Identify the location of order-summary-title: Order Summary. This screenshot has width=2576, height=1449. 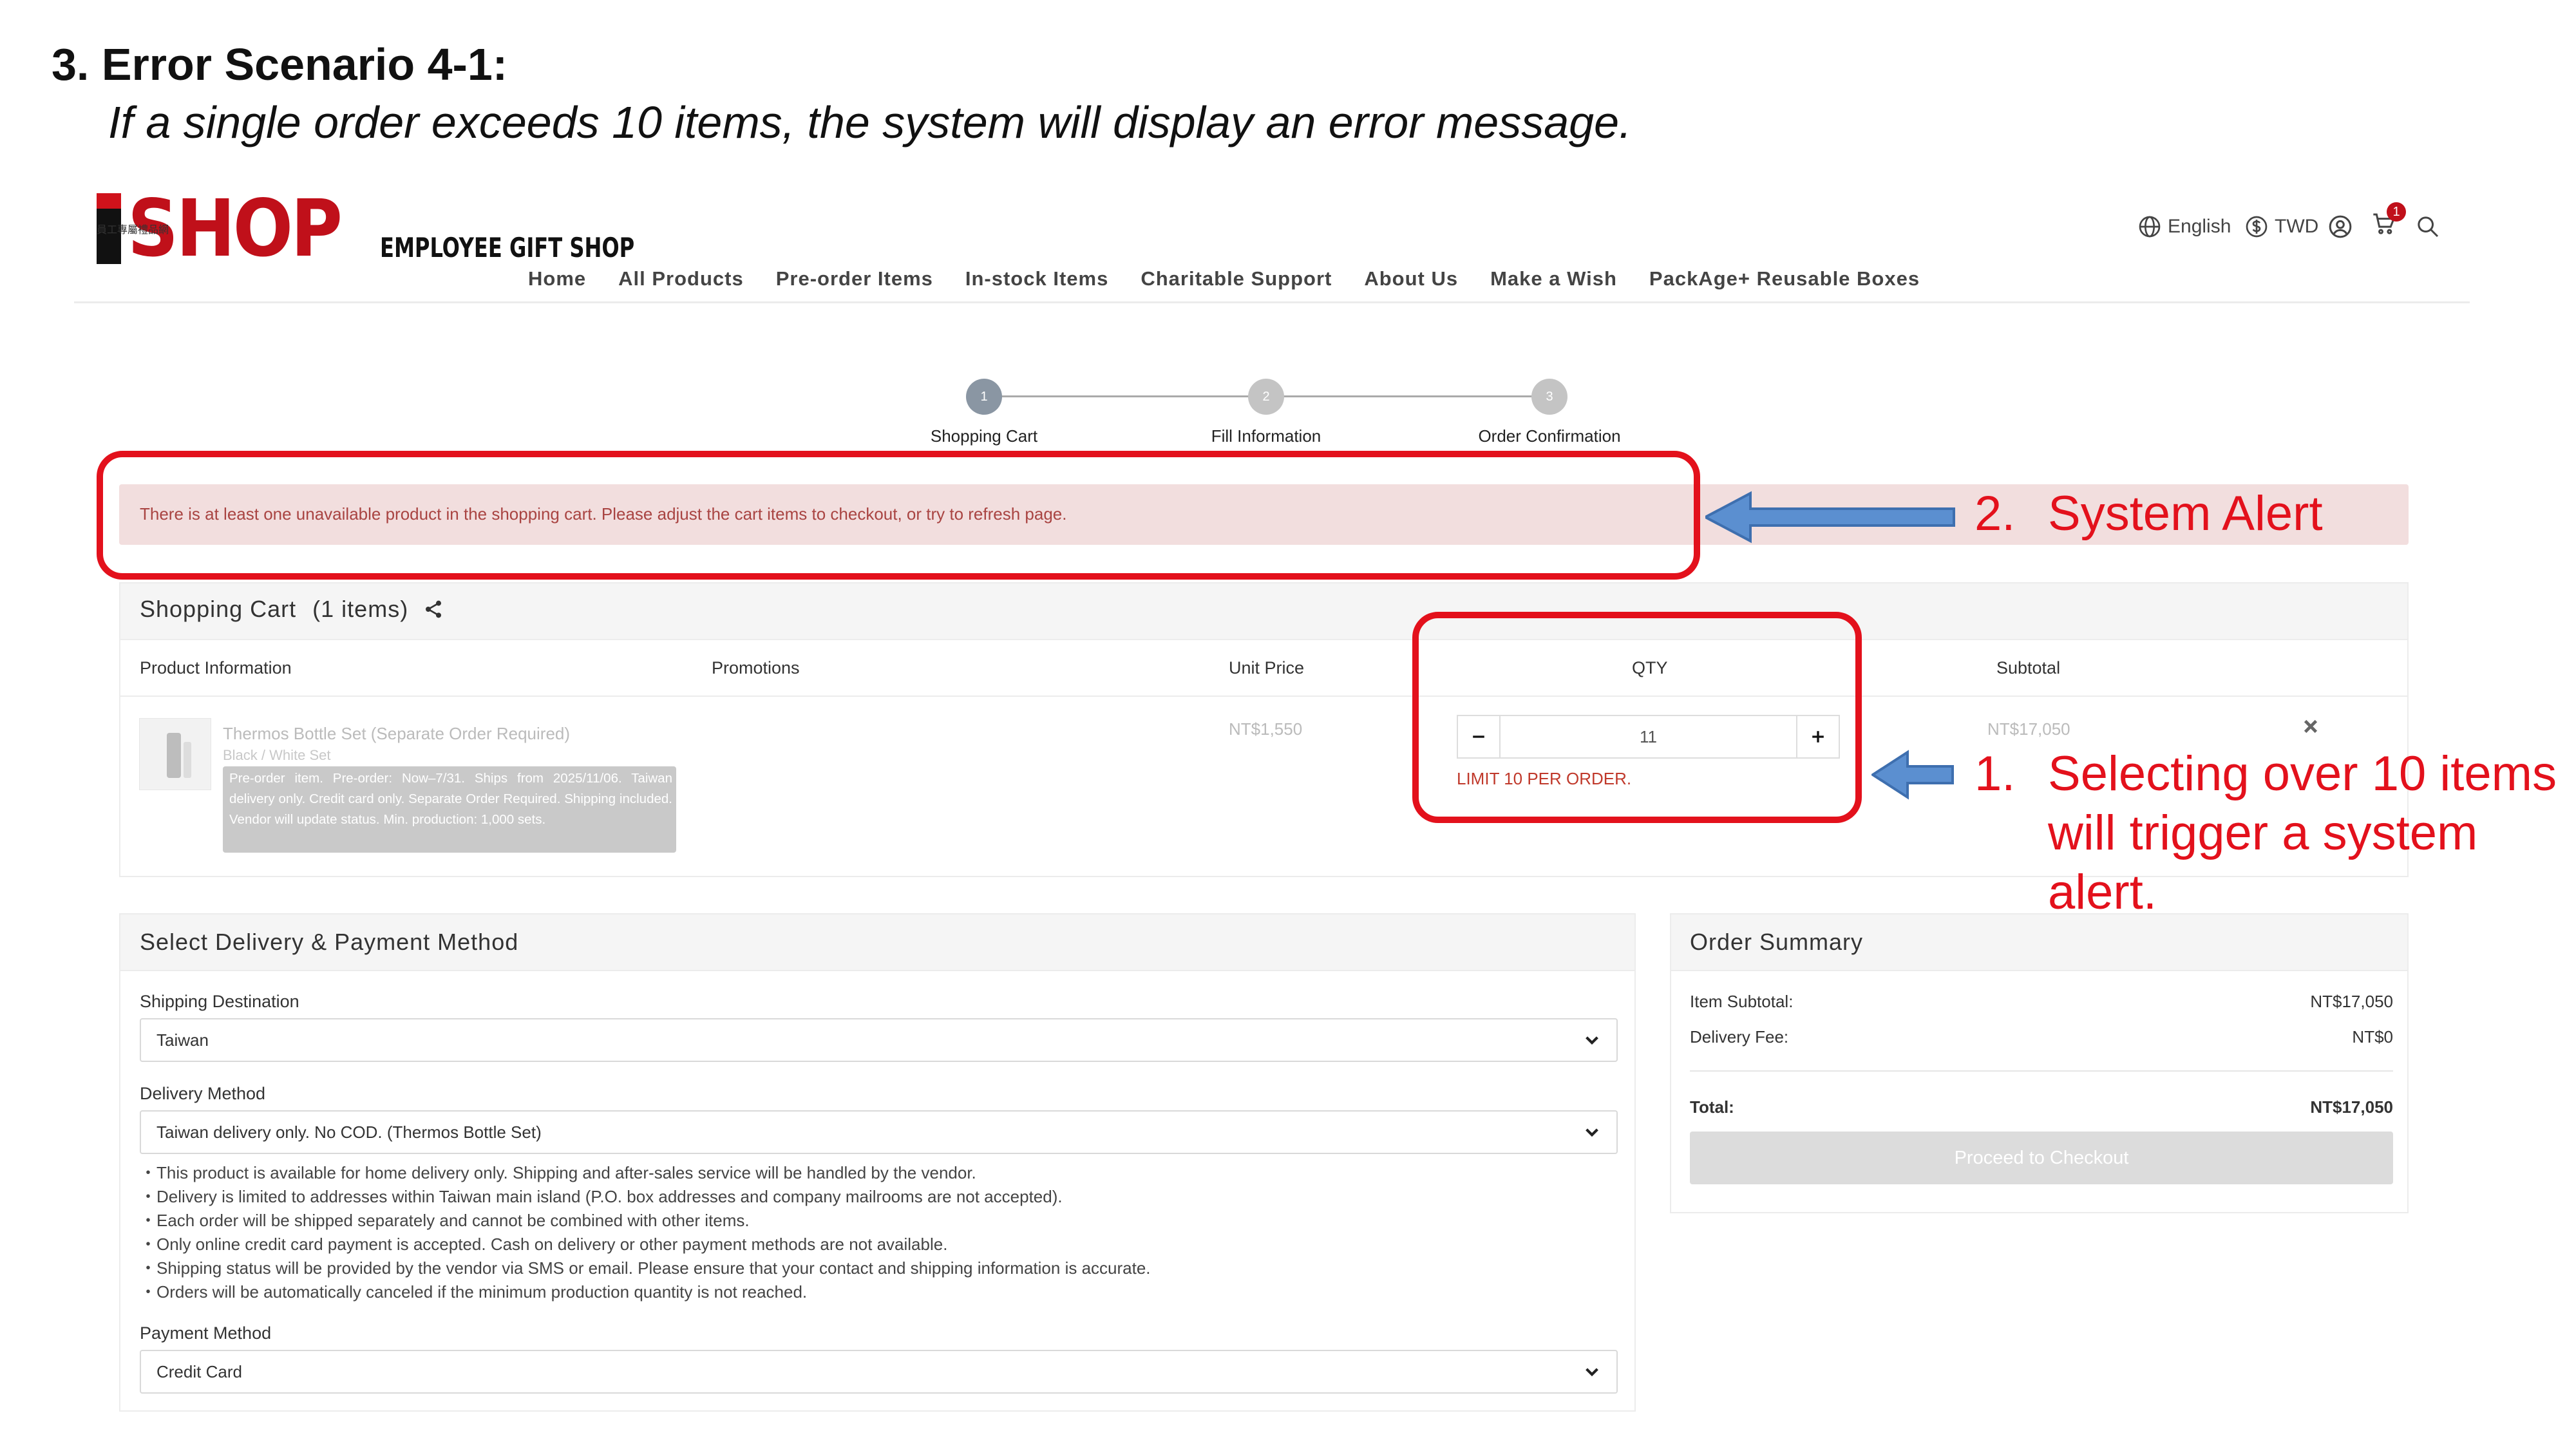
(1777, 942).